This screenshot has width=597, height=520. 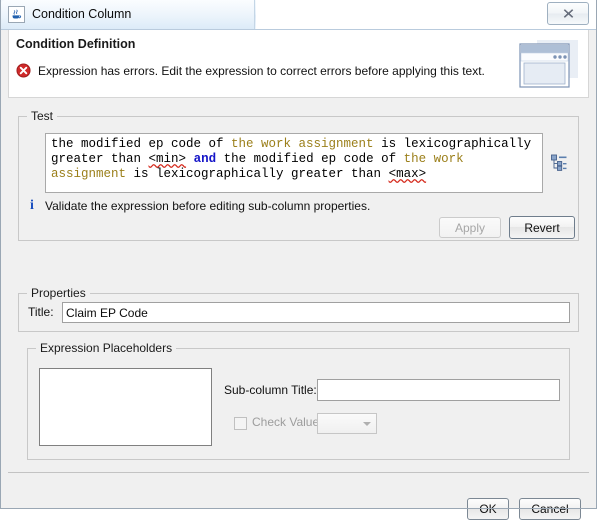 What do you see at coordinates (559, 162) in the screenshot?
I see `expression-tree-icon` at bounding box center [559, 162].